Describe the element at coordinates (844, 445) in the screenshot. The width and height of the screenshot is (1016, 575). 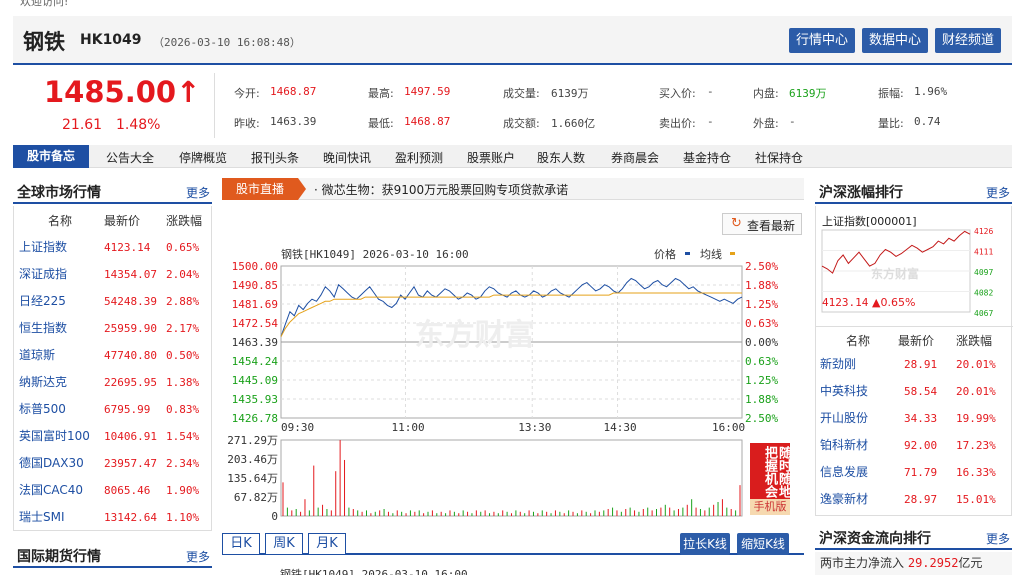
I see `rank-row-name: 铂科新材` at that location.